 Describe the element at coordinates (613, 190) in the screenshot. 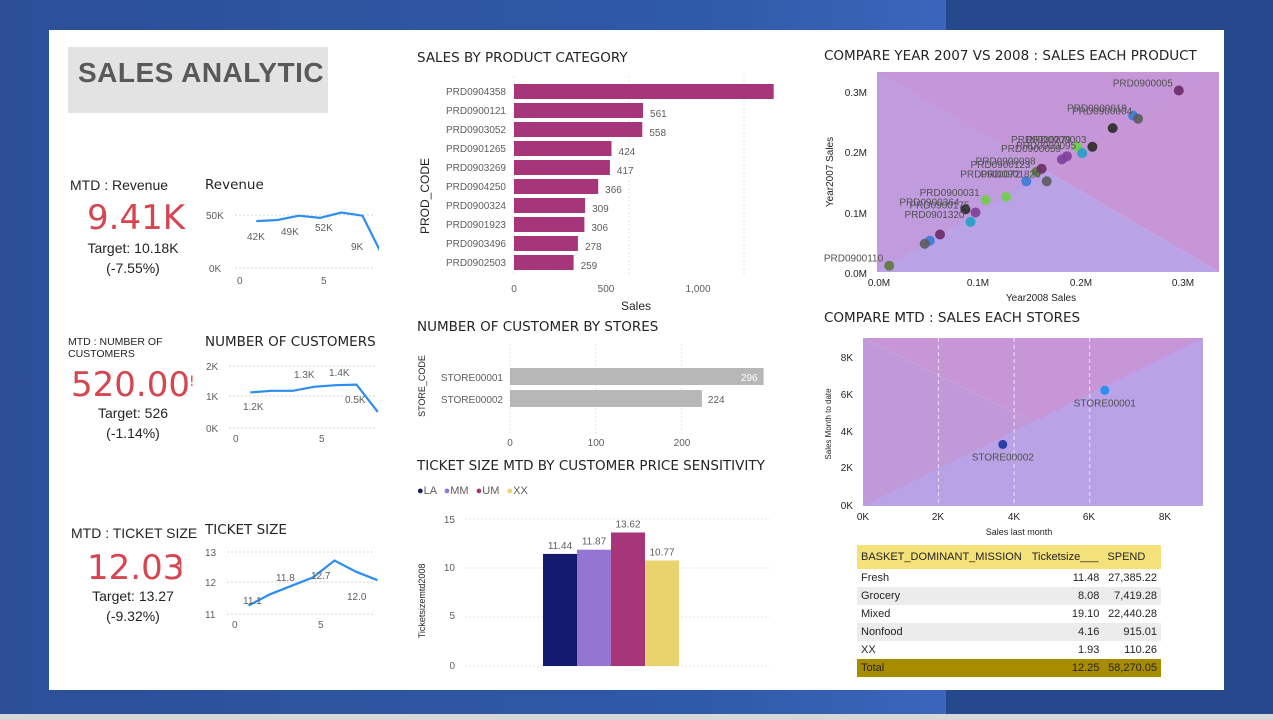

I see `category-data-label: 366` at that location.